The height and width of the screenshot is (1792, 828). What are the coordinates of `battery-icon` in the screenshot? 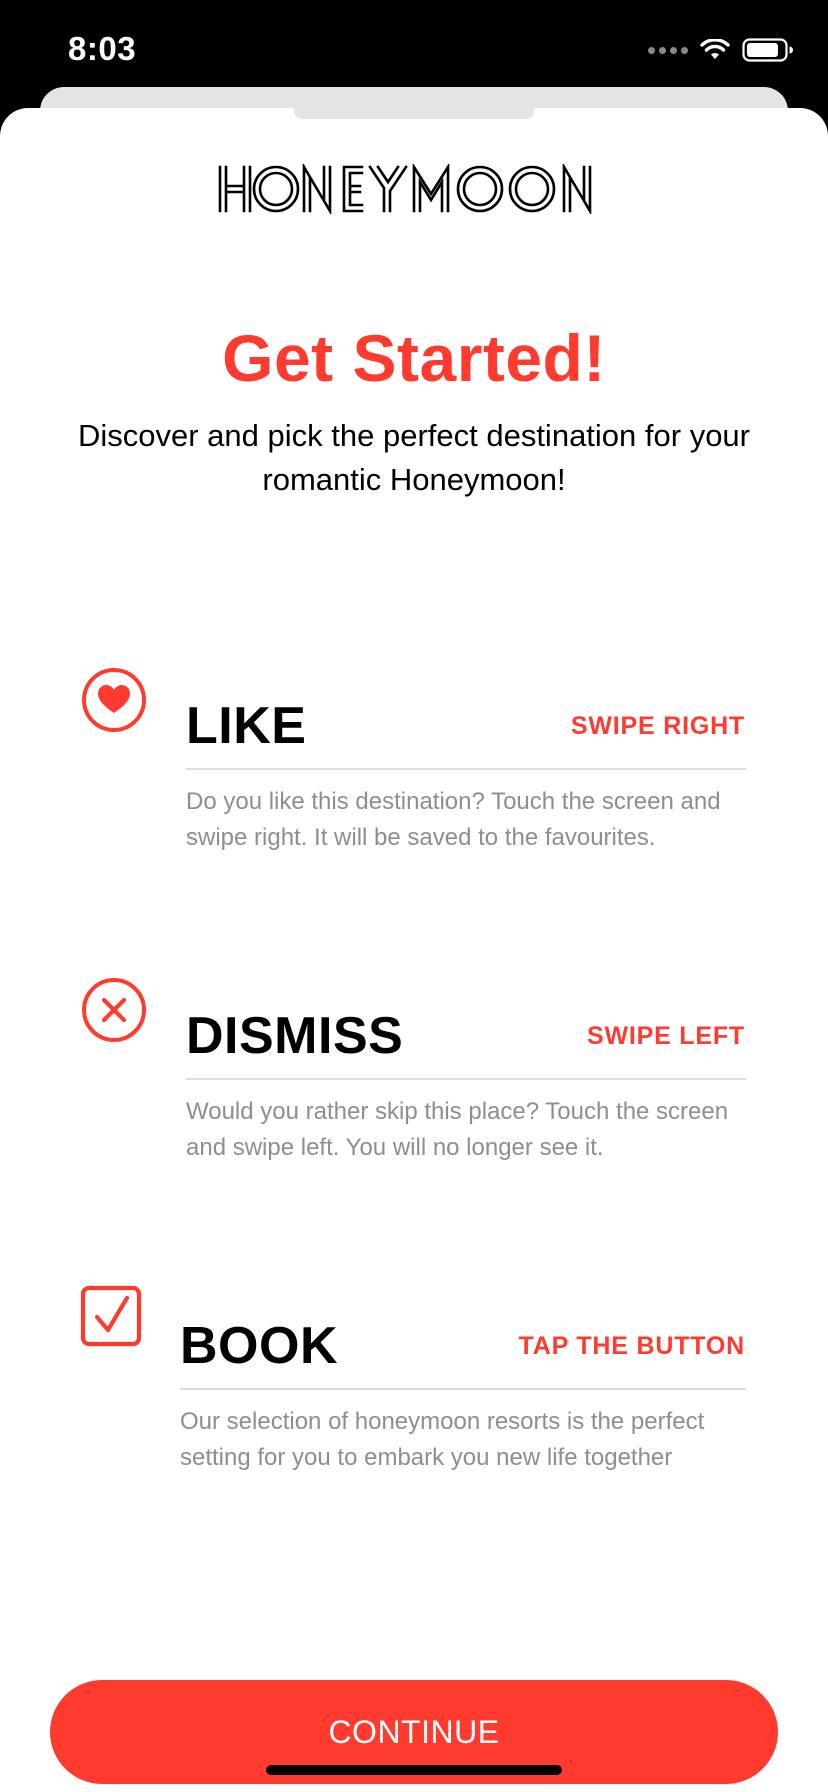 It's located at (767, 50).